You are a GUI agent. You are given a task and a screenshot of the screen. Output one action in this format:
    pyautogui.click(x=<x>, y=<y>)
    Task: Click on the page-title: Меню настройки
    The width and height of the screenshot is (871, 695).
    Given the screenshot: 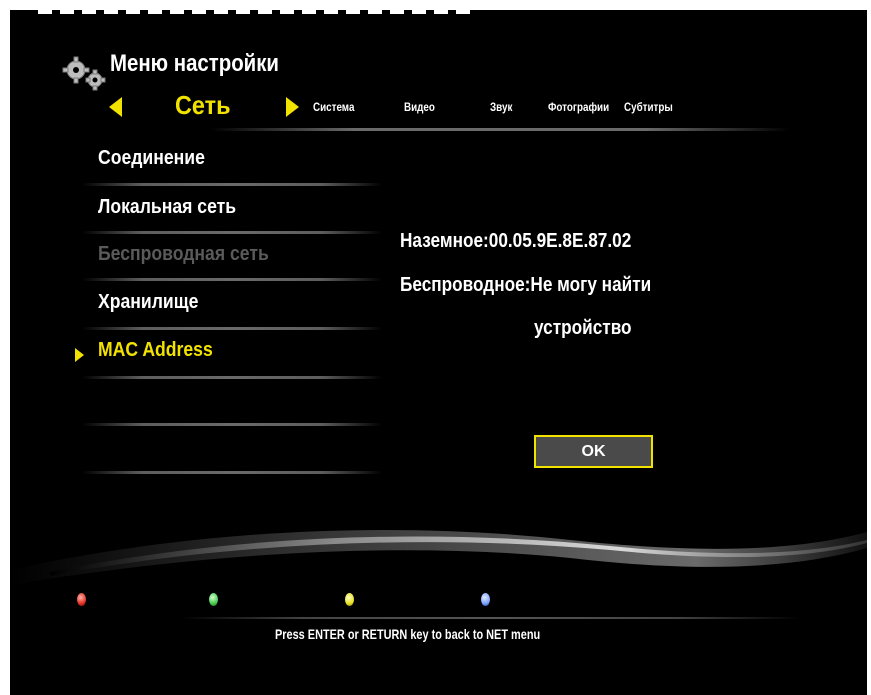 What is the action you would take?
    pyautogui.click(x=194, y=63)
    